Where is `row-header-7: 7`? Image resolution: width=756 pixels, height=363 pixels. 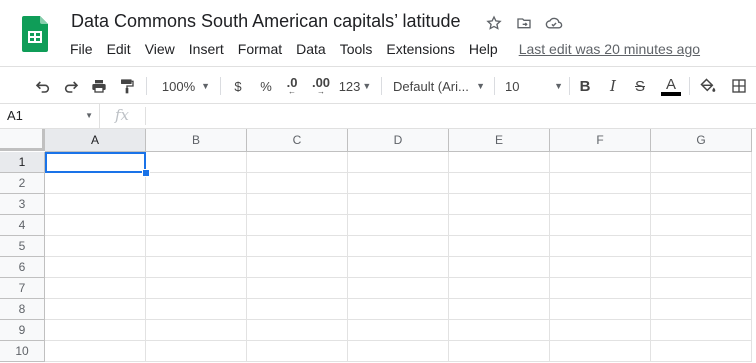
row-header-7: 7 is located at coordinates (22, 288).